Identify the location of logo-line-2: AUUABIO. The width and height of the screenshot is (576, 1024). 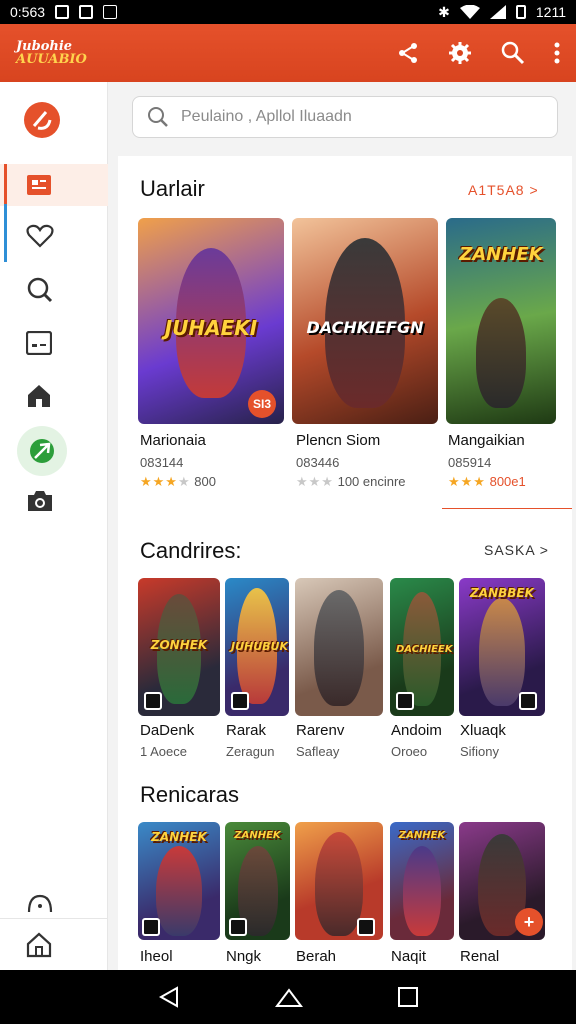
(51, 59).